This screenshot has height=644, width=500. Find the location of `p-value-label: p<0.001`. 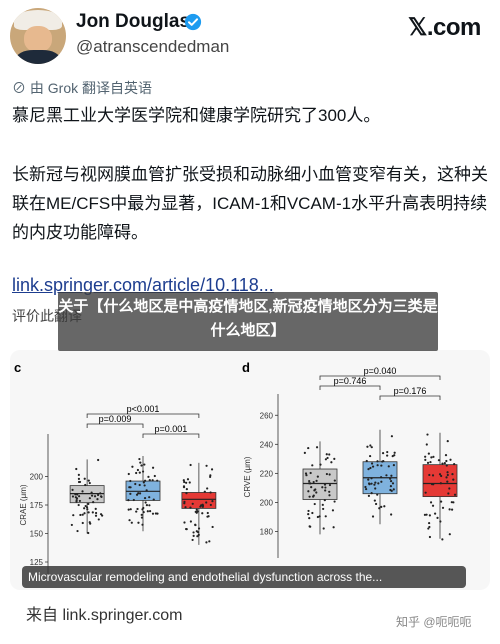

p-value-label: p<0.001 is located at coordinates (143, 409).